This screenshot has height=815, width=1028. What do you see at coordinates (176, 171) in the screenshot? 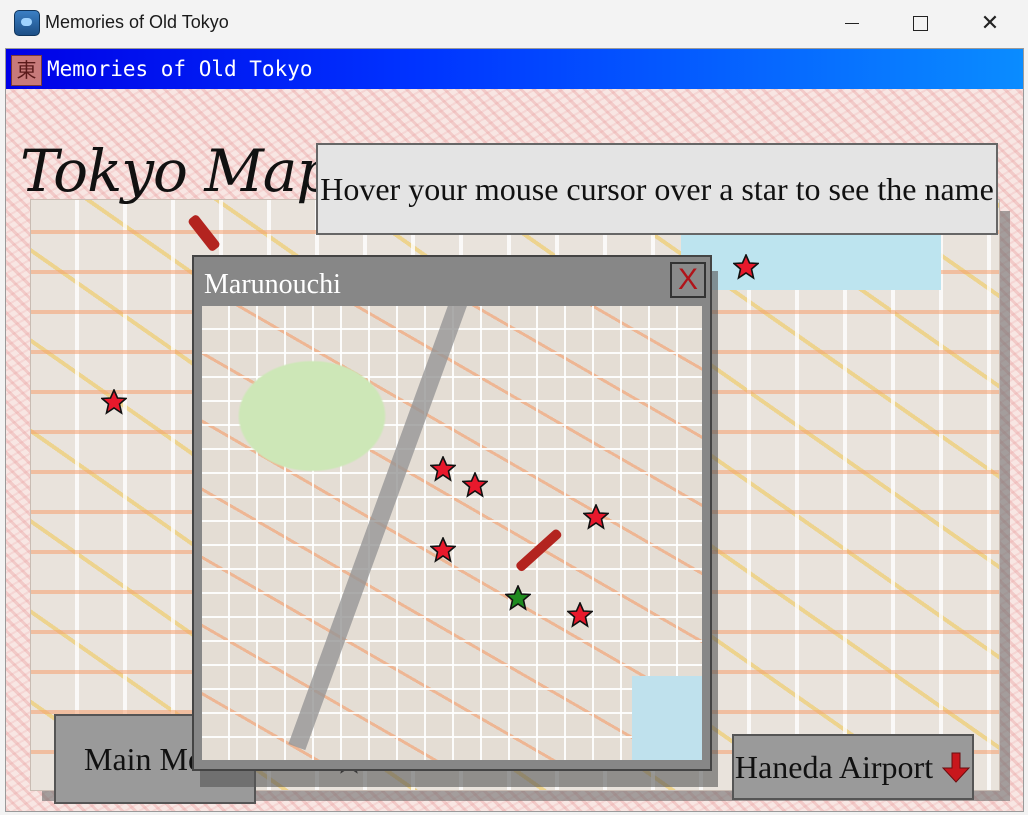
I see `page-title: Tokyo Map` at bounding box center [176, 171].